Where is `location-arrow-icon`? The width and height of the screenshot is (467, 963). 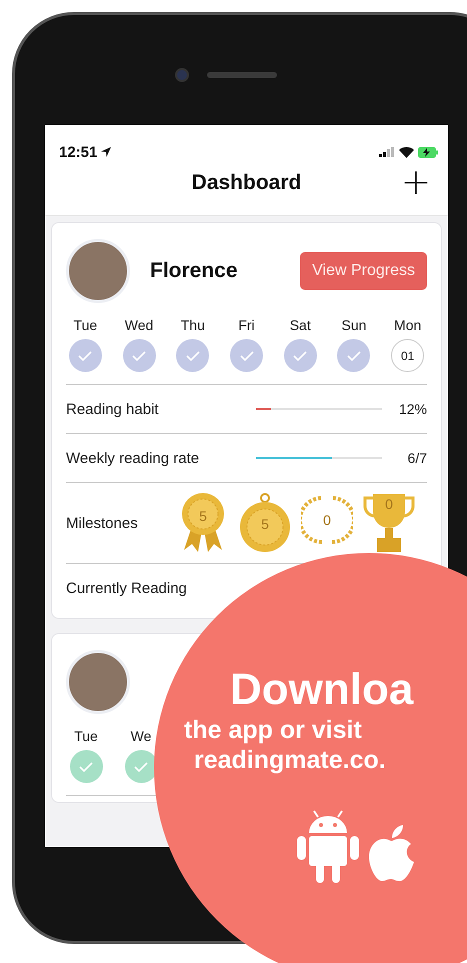 location-arrow-icon is located at coordinates (106, 152).